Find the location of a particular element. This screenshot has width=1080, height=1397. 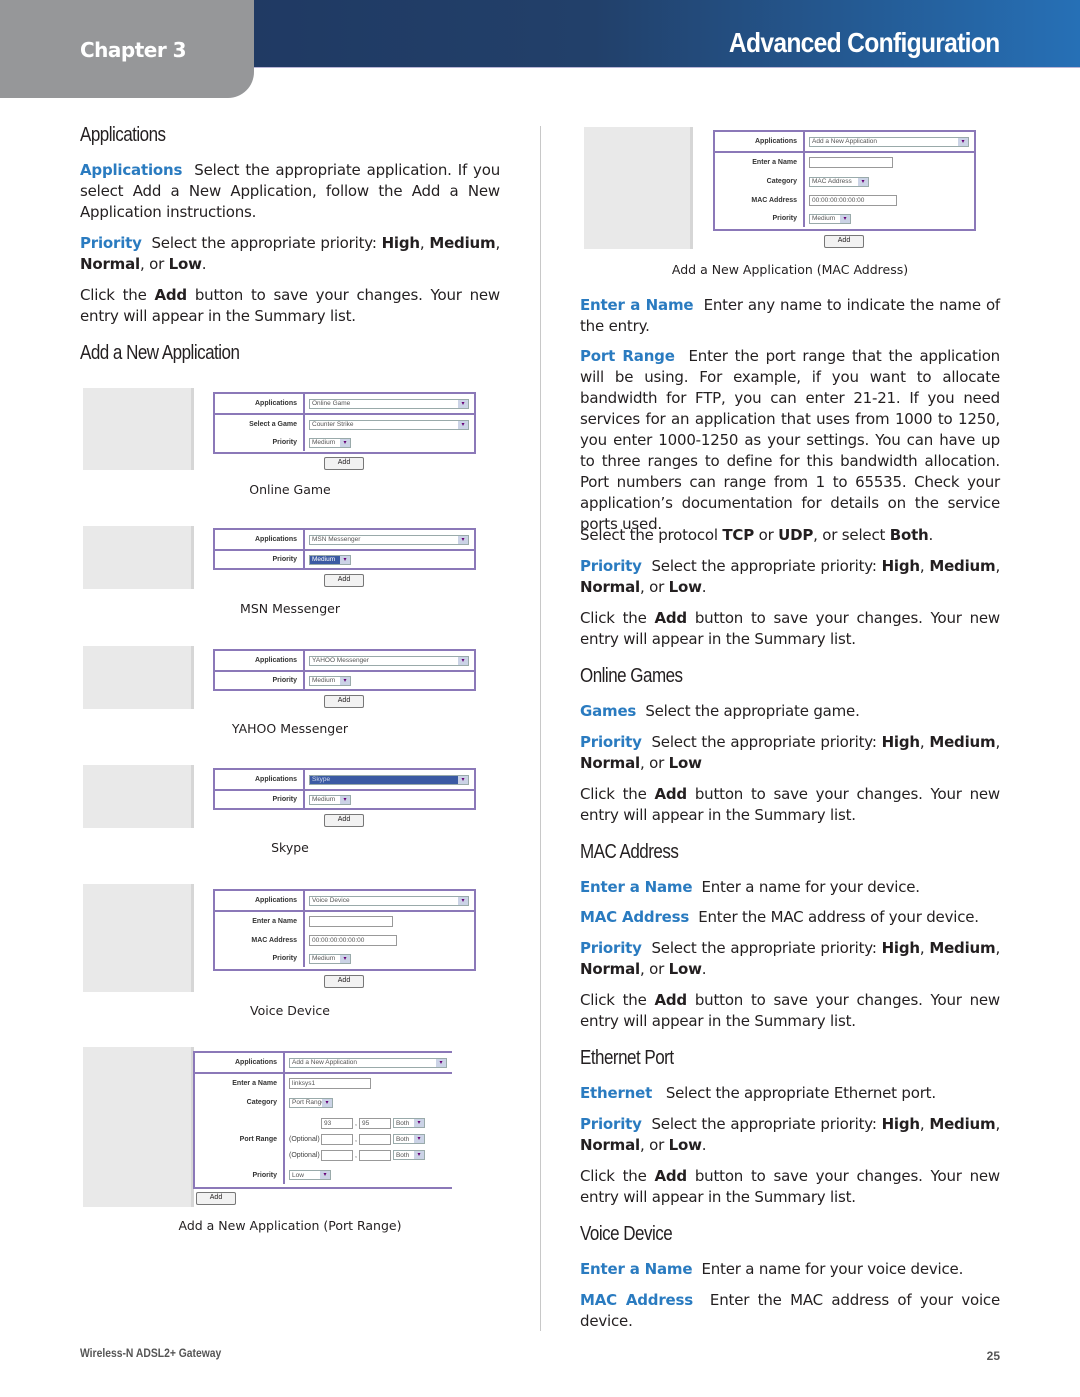

section-heading-ethernet-port: Ethernet Port is located at coordinates (627, 1058).